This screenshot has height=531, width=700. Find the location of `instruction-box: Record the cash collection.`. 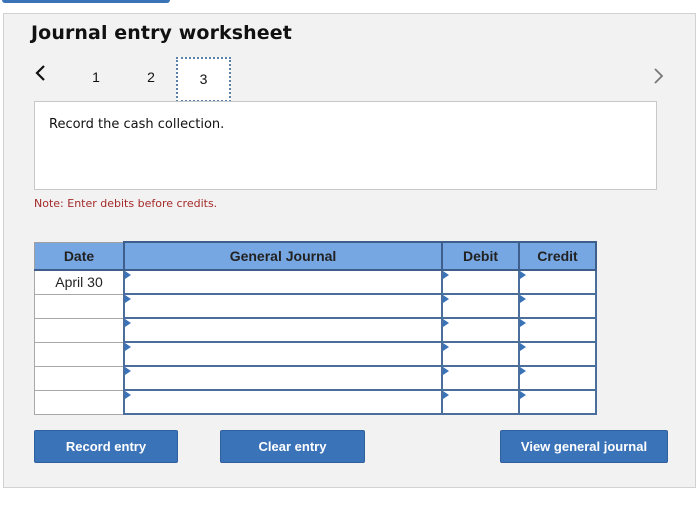

instruction-box: Record the cash collection. is located at coordinates (345, 145).